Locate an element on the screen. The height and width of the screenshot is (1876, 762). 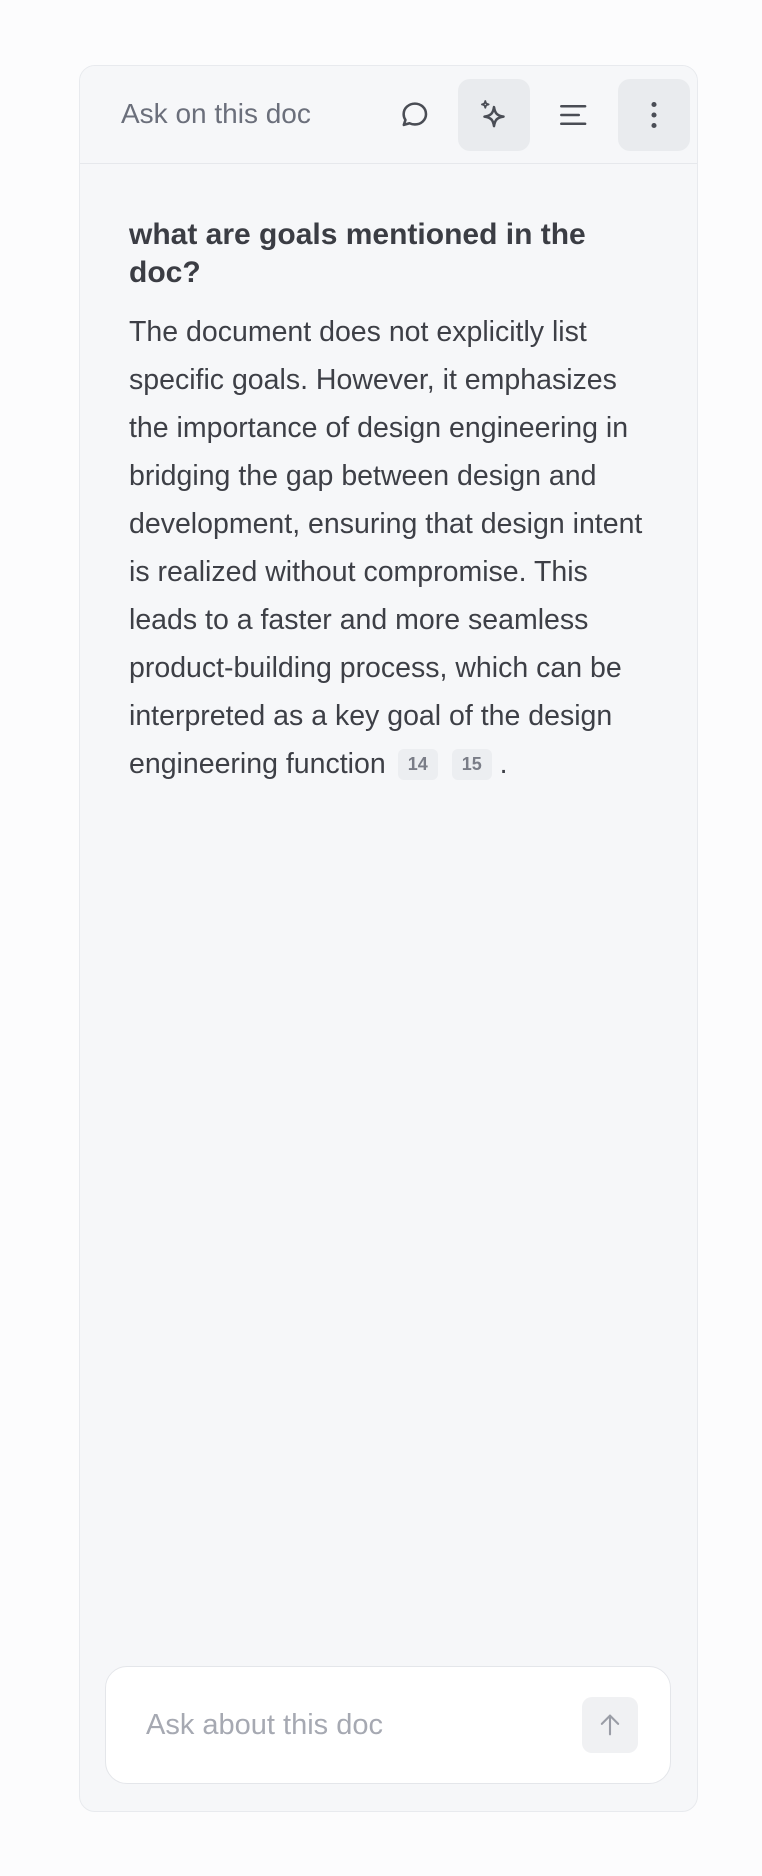
user-question: what are goals mentioned in the doc? is located at coordinates (357, 253).